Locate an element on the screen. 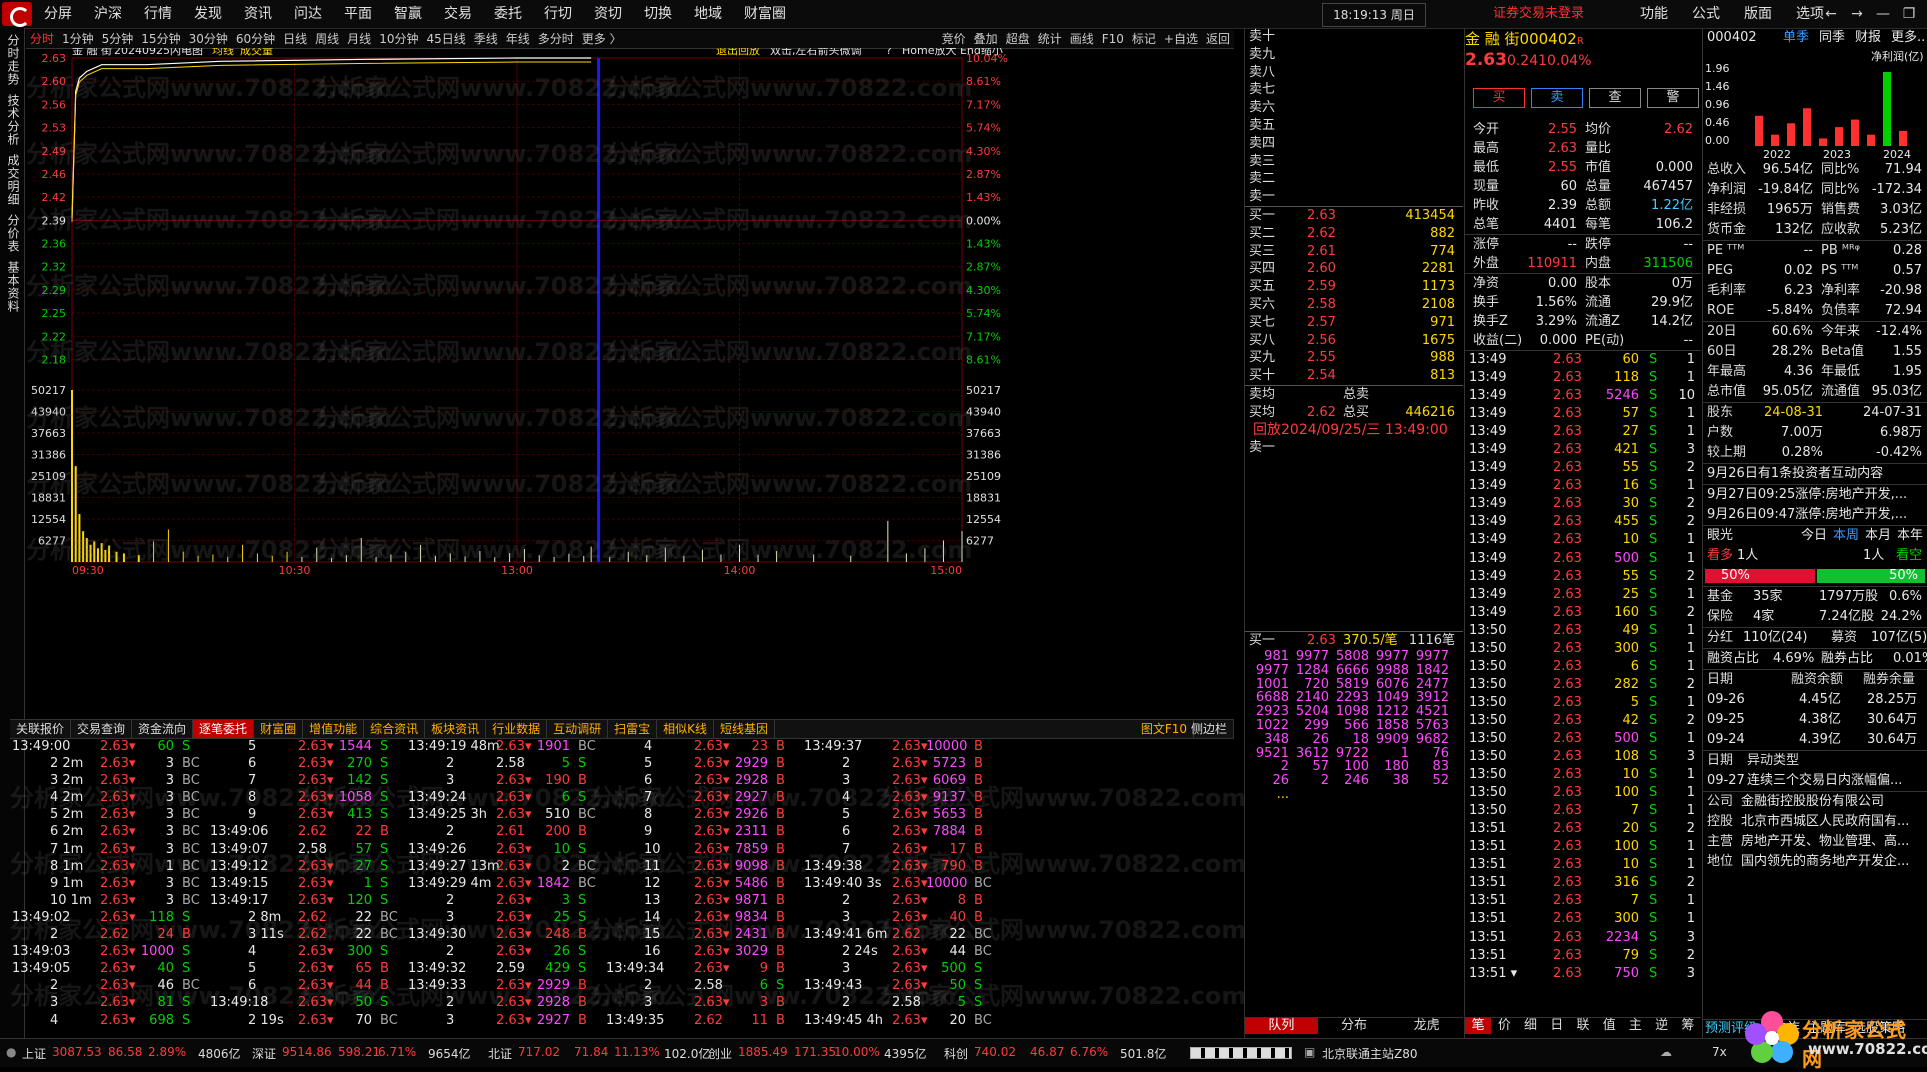 This screenshot has width=1927, height=1072. sell-button: 卖 is located at coordinates (1557, 98).